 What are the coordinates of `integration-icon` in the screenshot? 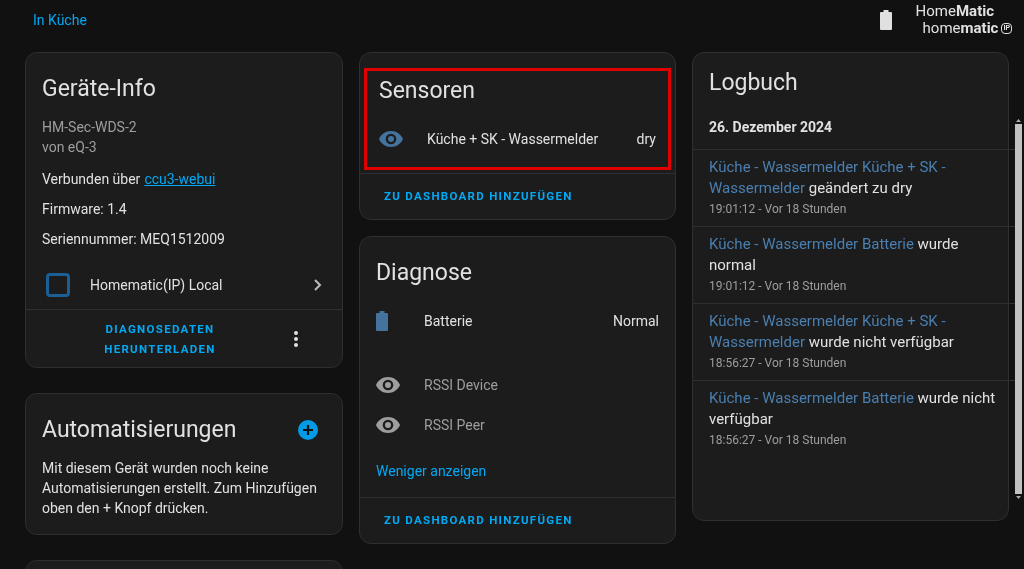 It's located at (58, 285).